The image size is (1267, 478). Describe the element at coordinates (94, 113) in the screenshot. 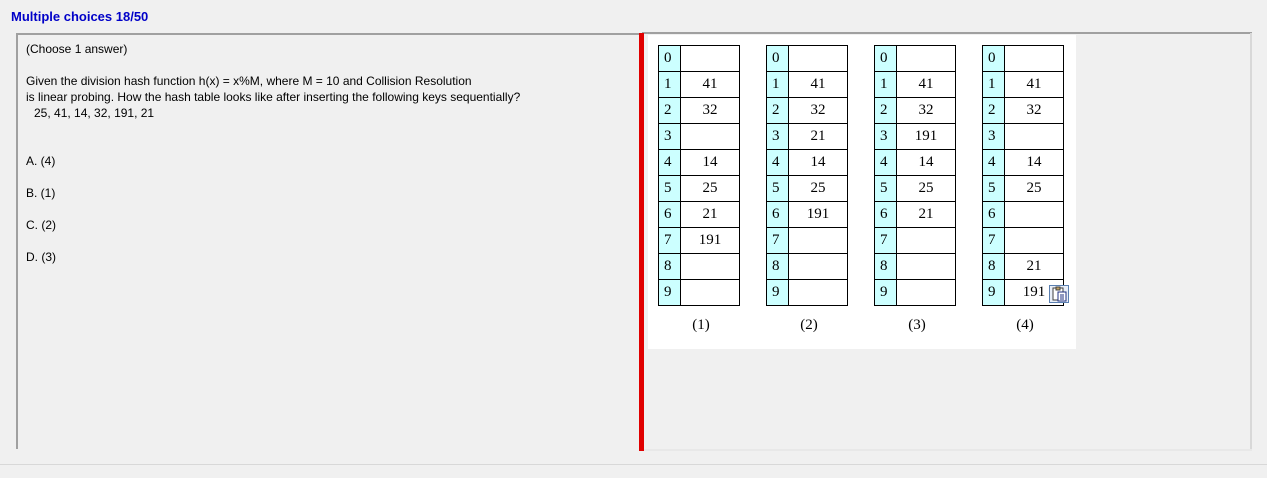

I see `question-keys: 25, 41, 14, 32, 191, 21` at that location.